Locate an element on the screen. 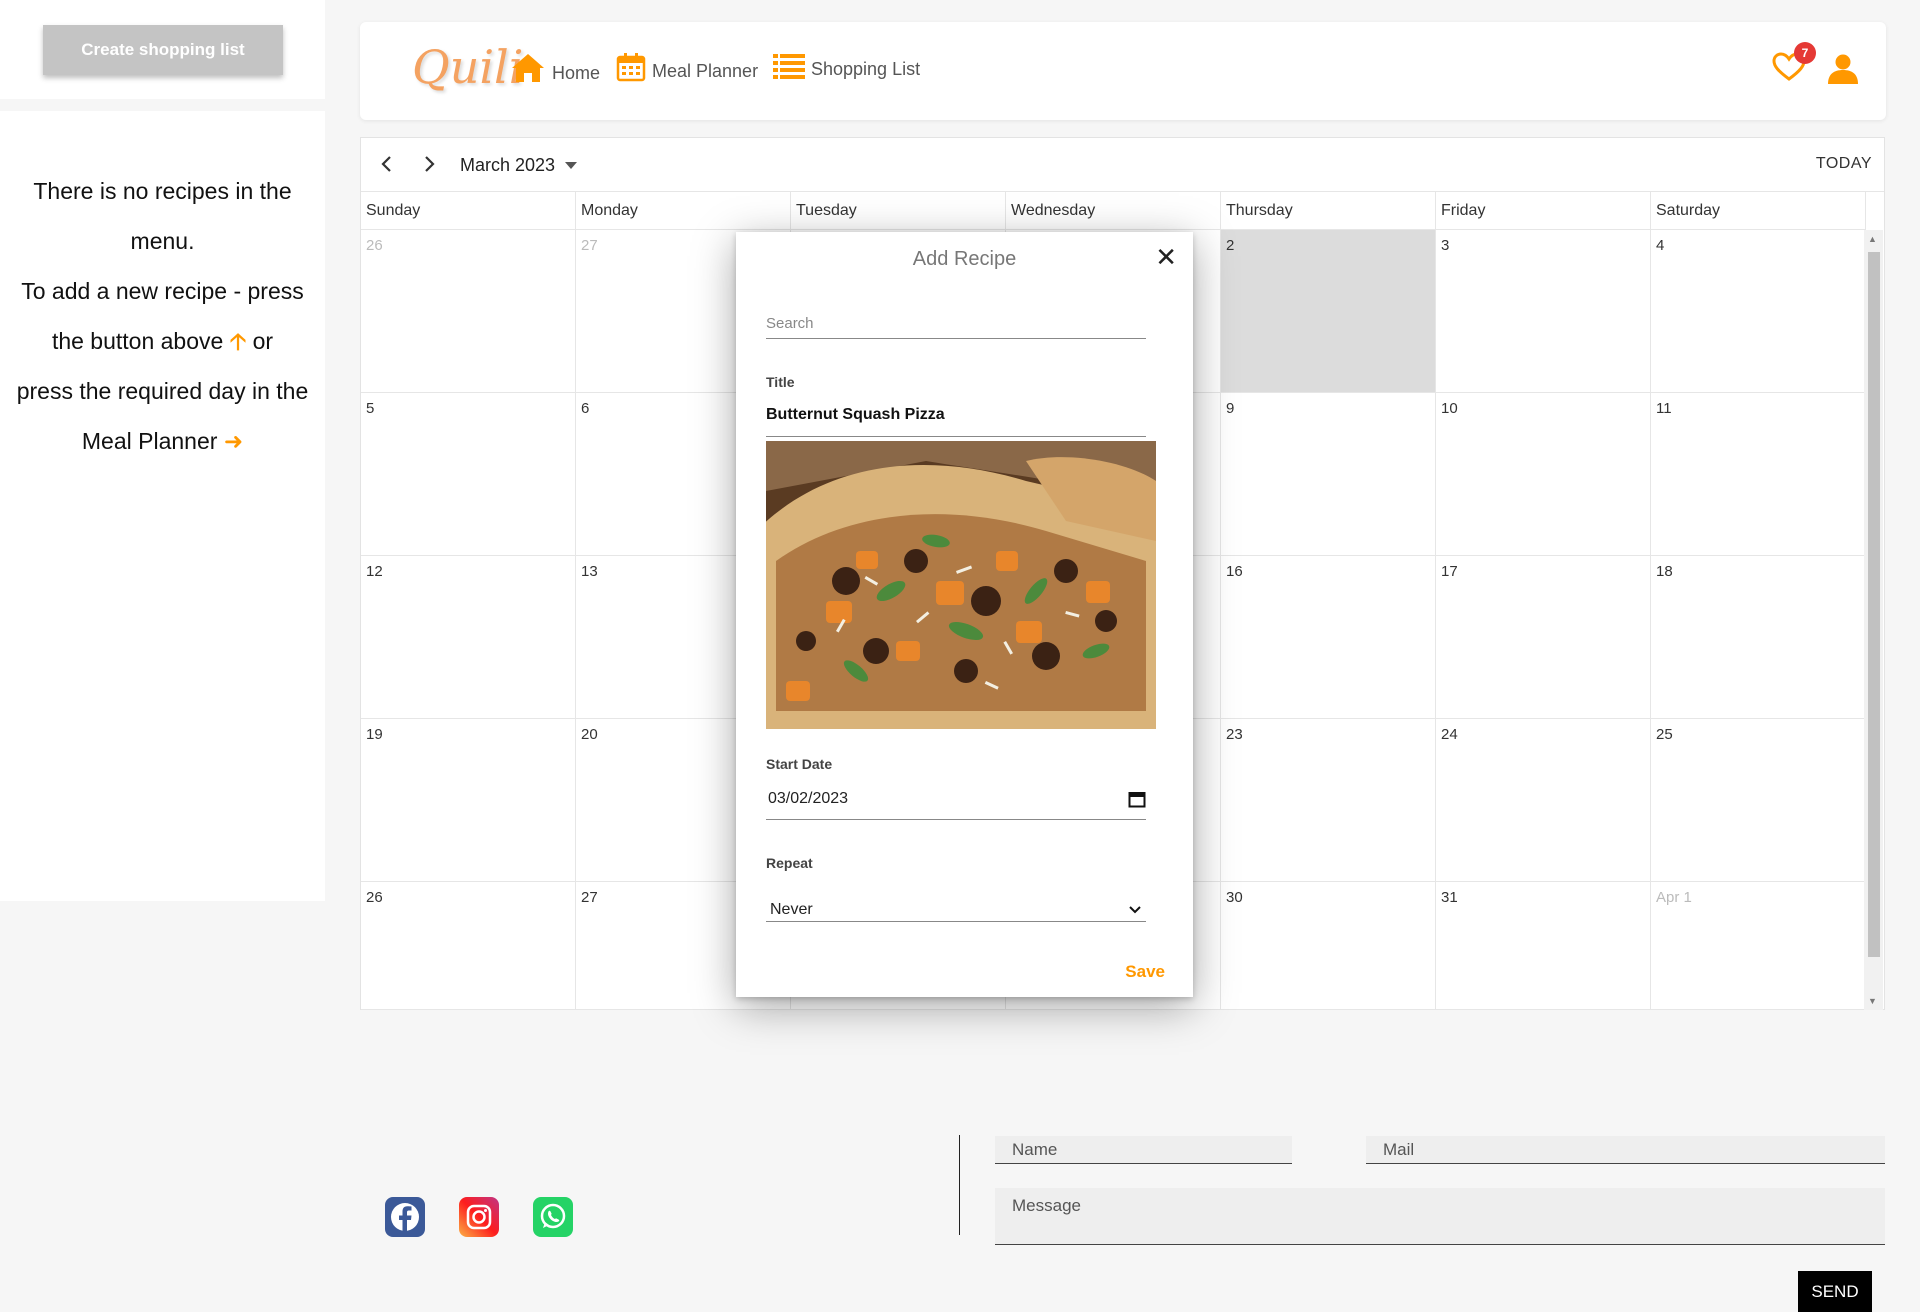 The width and height of the screenshot is (1920, 1312). message-line: the button above 🡡 or is located at coordinates (162, 341).